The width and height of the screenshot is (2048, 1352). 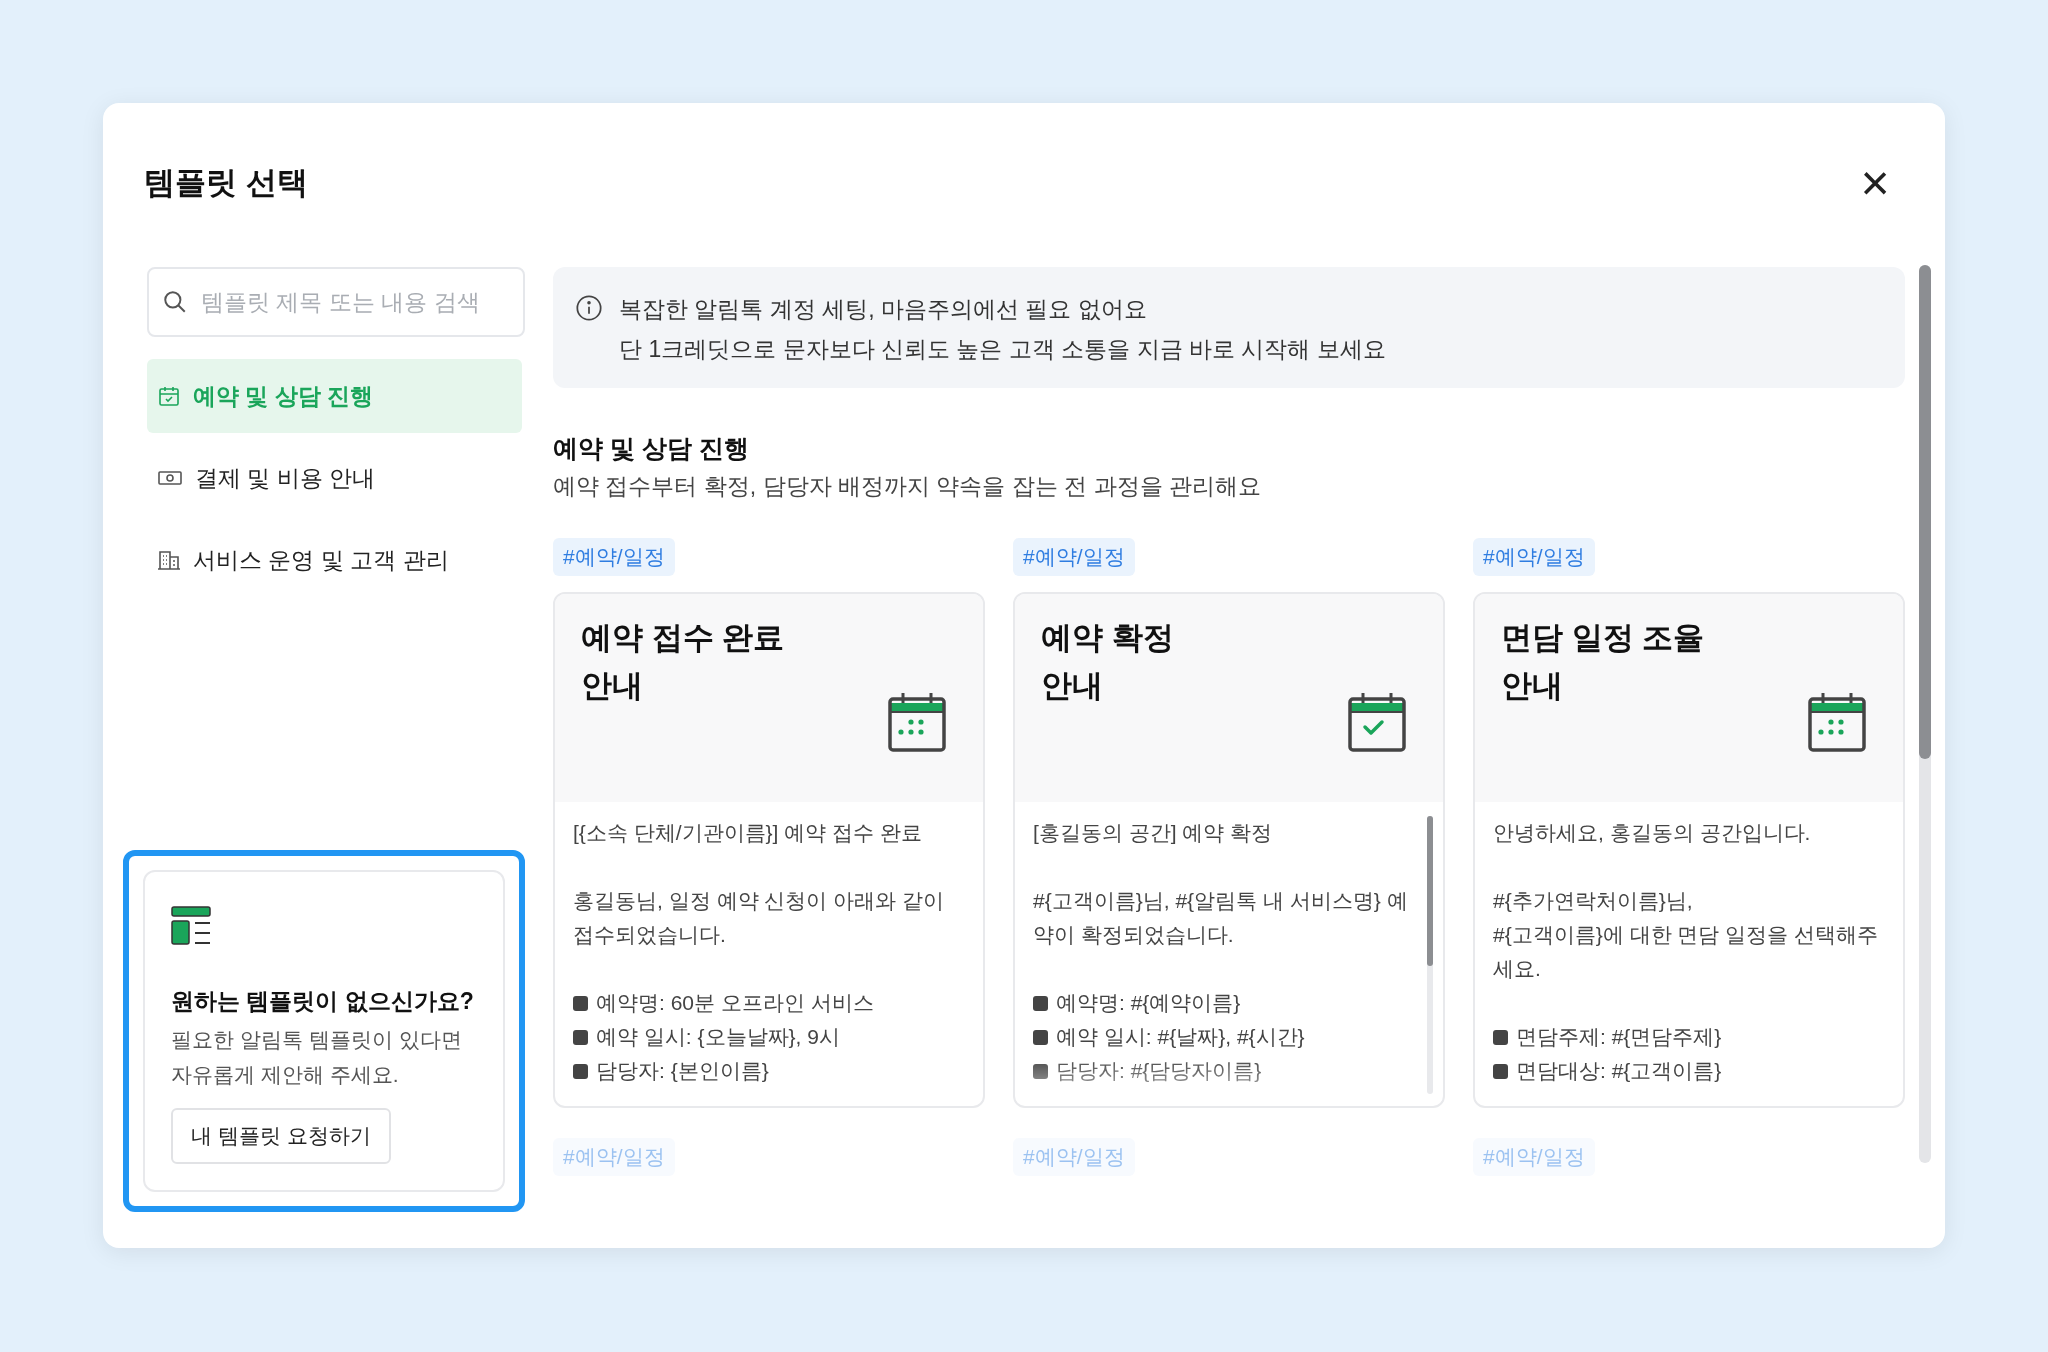 I want to click on message-text: 홍길동님, 일정 예약 신청이 아래와 같이 접수되었습니다., so click(x=759, y=918).